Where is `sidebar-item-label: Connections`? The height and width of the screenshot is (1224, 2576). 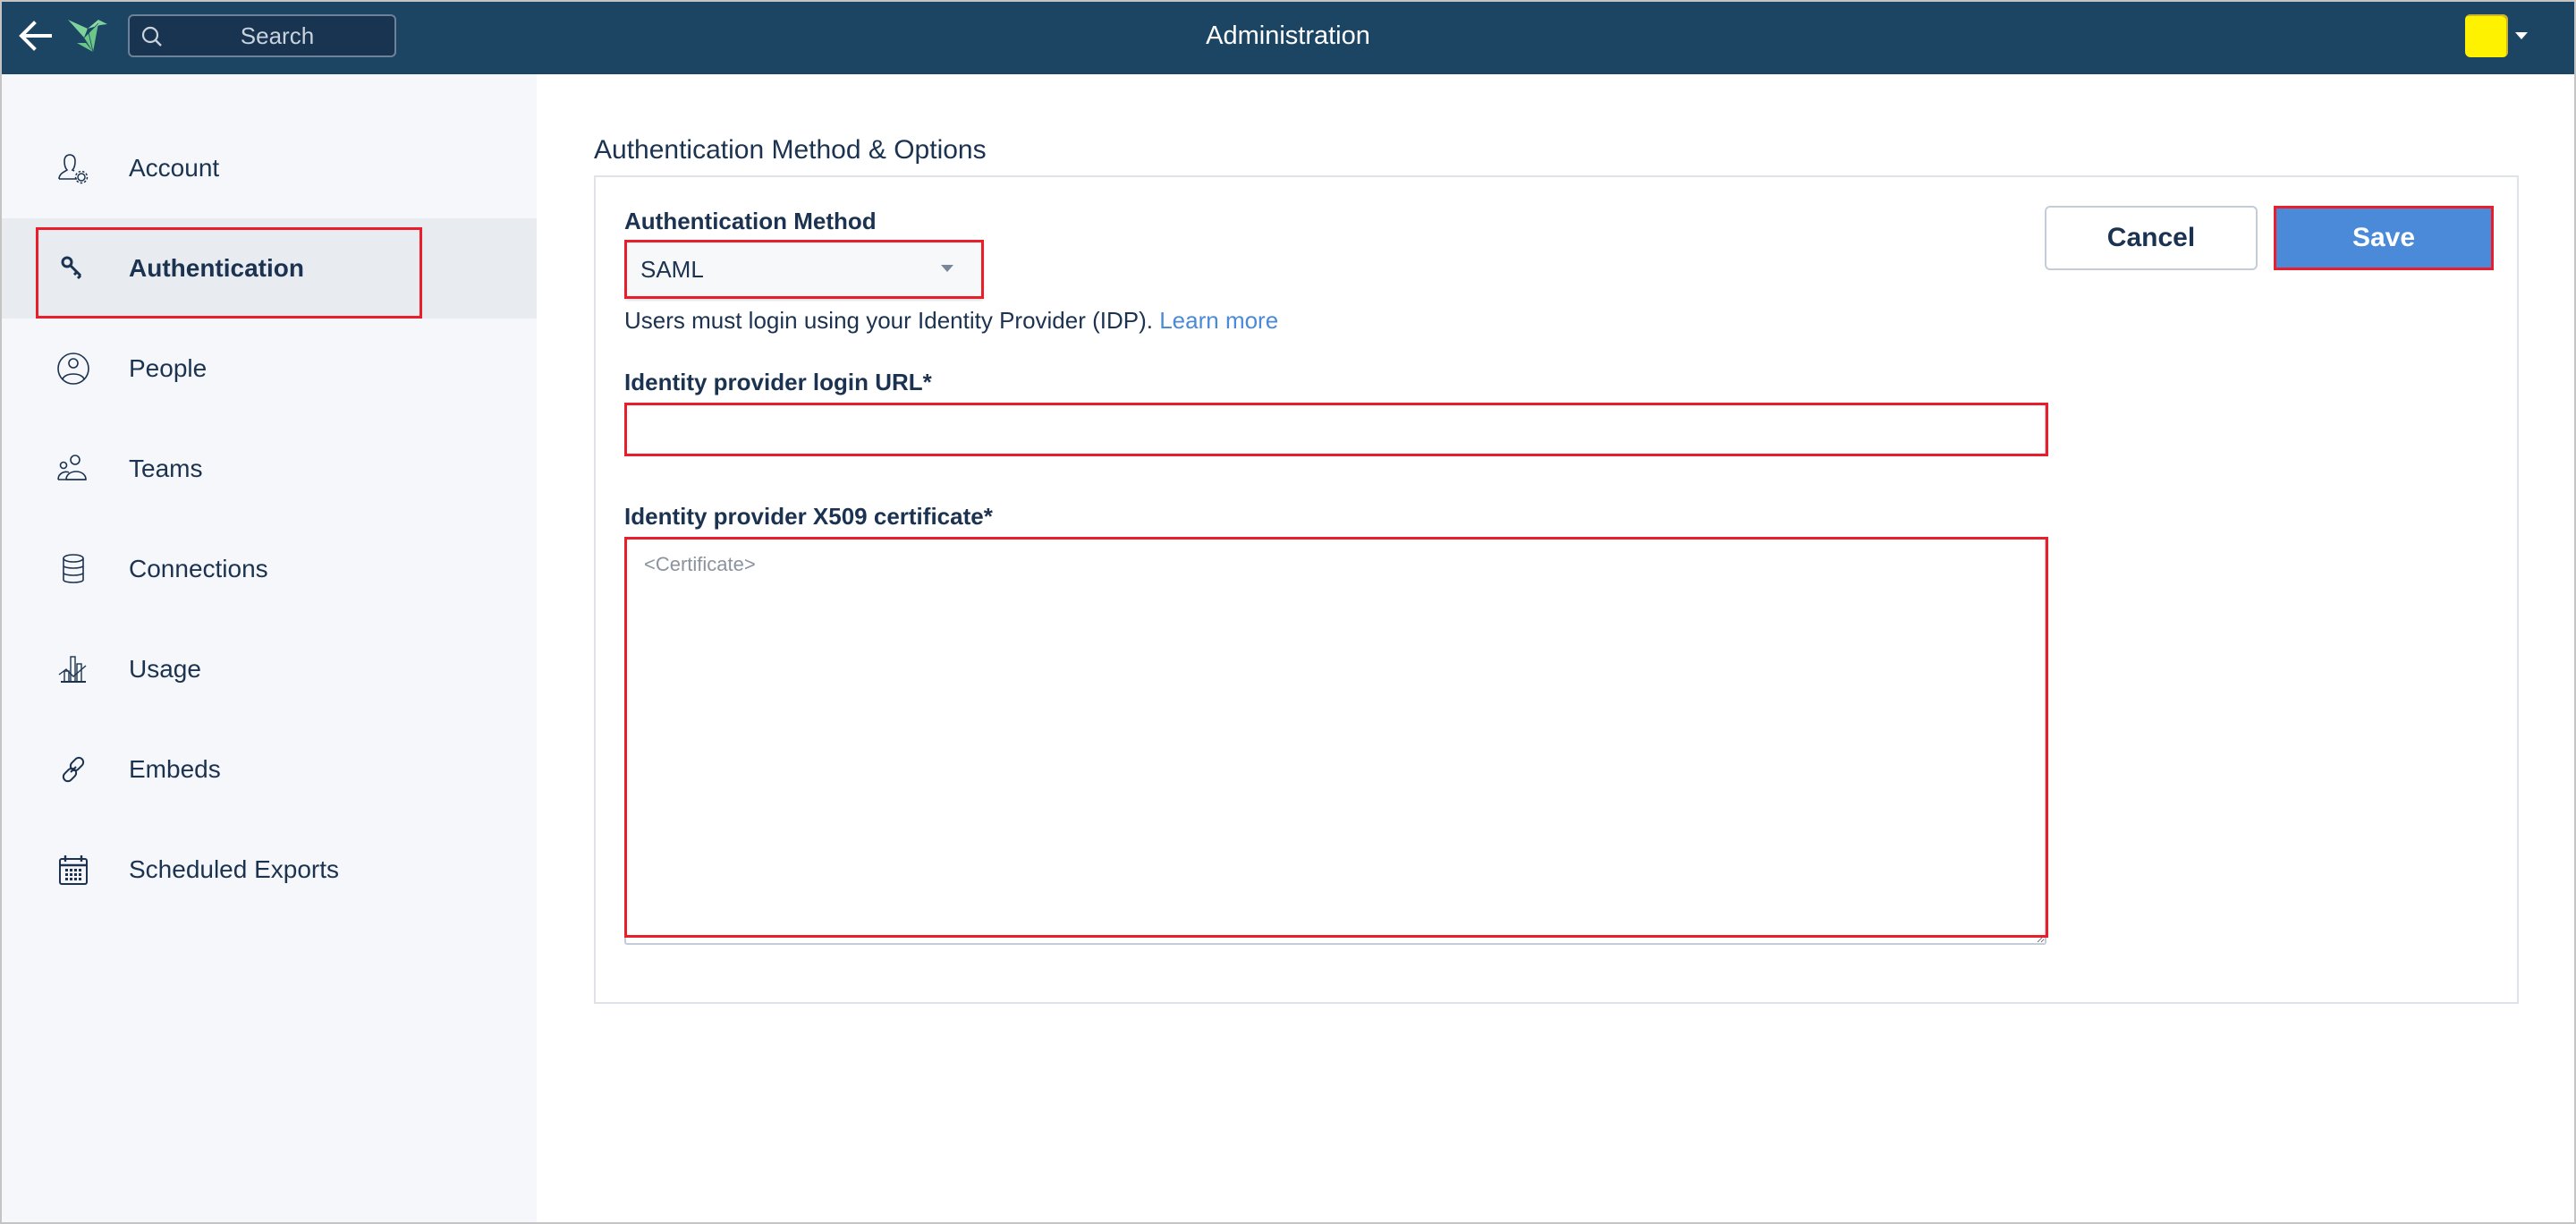 sidebar-item-label: Connections is located at coordinates (198, 568).